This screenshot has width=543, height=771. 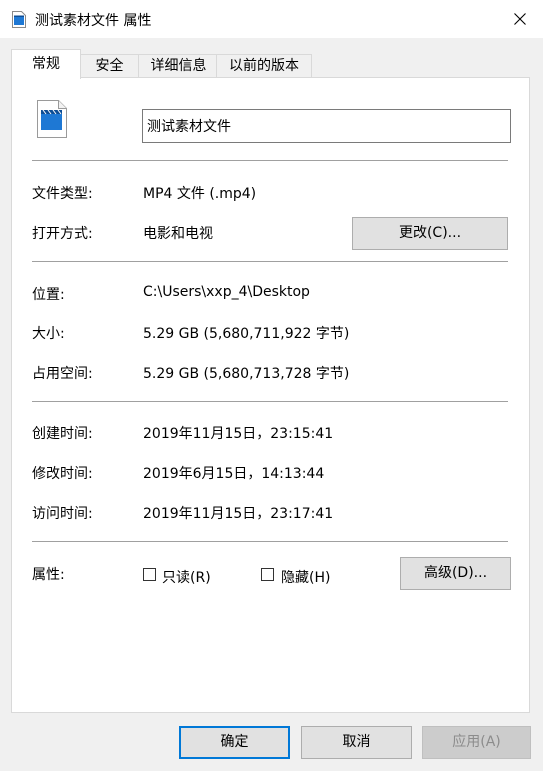 What do you see at coordinates (48, 575) in the screenshot?
I see `attributes-label: 属性:` at bounding box center [48, 575].